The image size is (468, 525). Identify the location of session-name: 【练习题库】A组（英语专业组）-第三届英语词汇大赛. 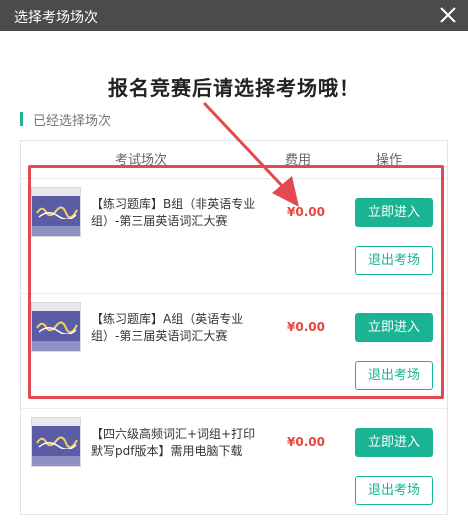
(167, 327).